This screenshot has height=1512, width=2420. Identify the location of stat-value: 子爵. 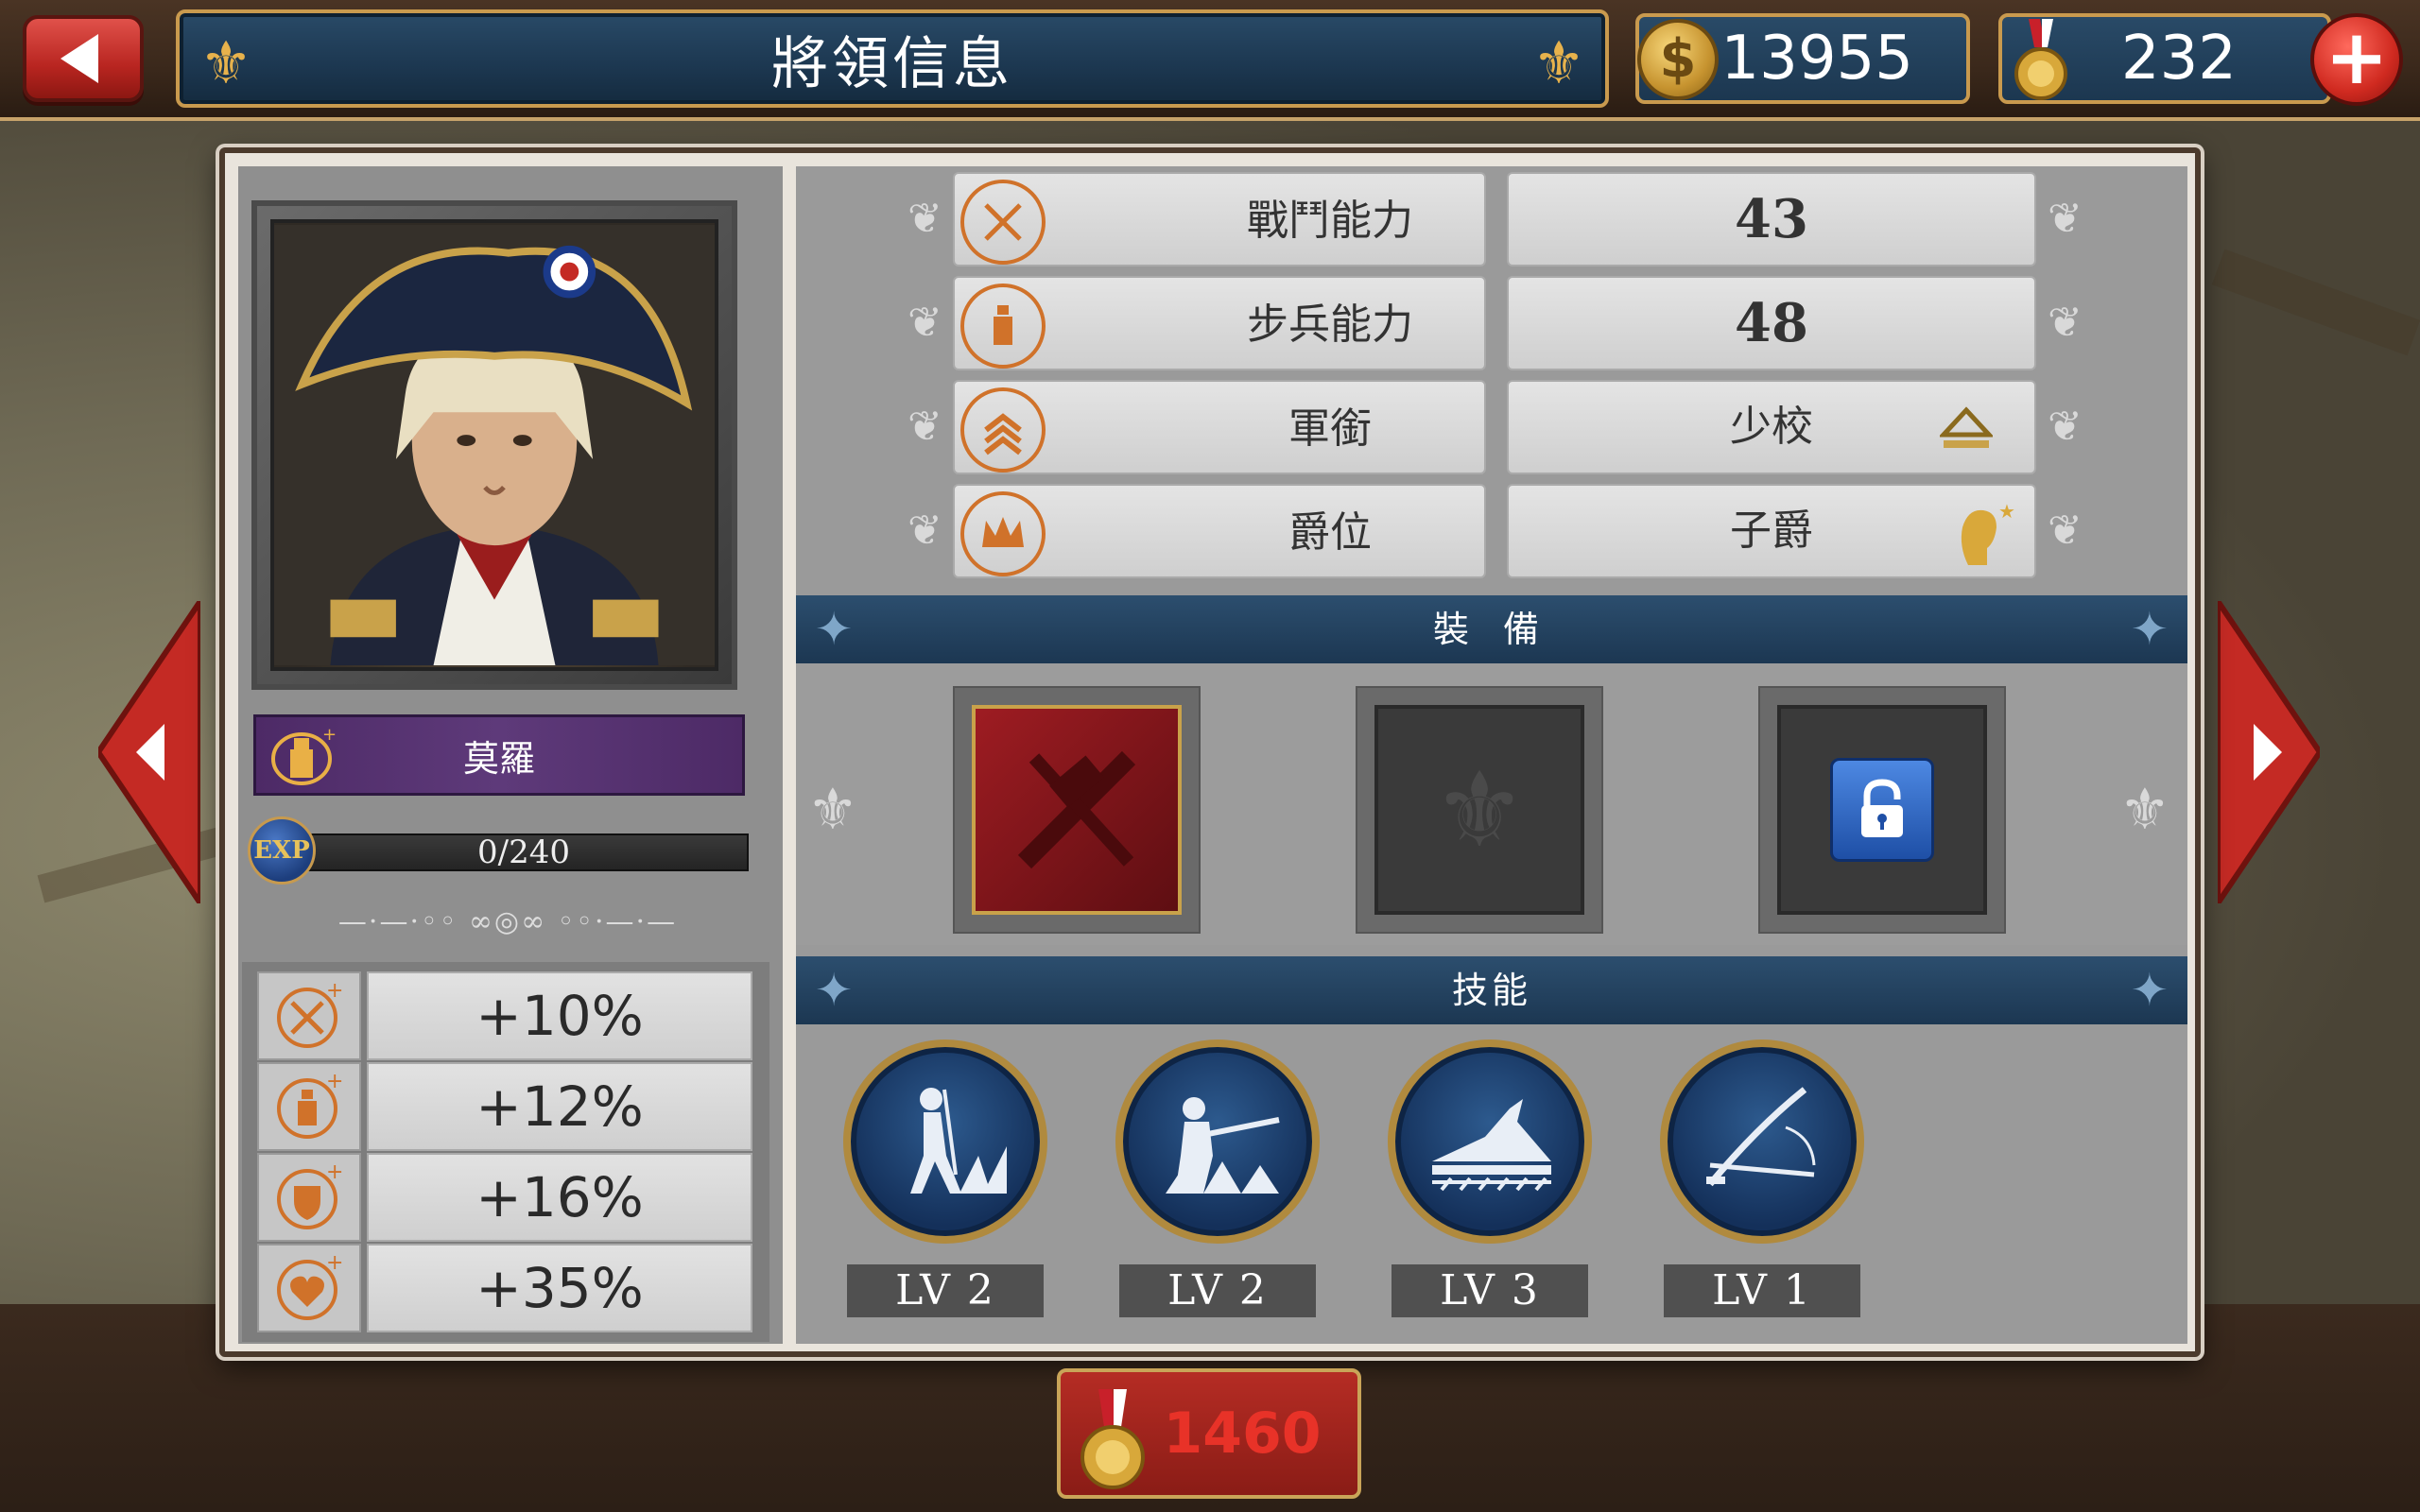
(1772, 531).